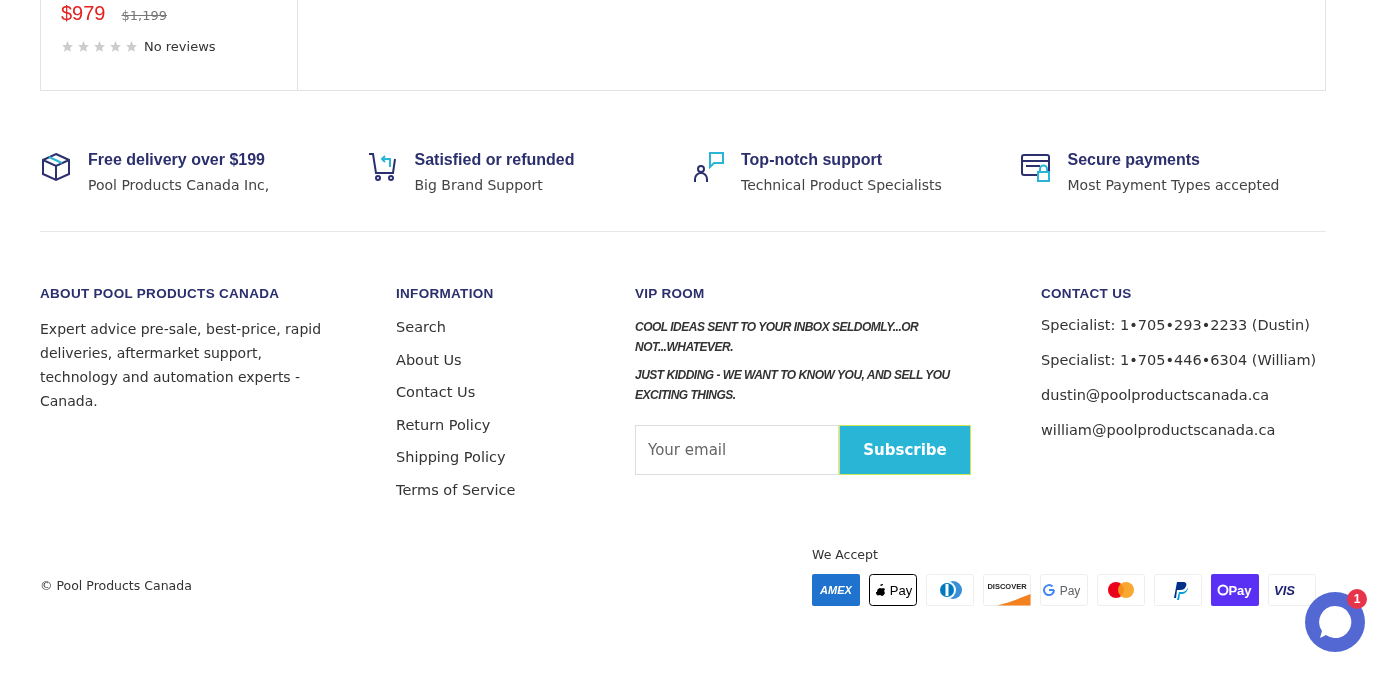 The height and width of the screenshot is (680, 1393). What do you see at coordinates (56, 167) in the screenshot?
I see `box-icon` at bounding box center [56, 167].